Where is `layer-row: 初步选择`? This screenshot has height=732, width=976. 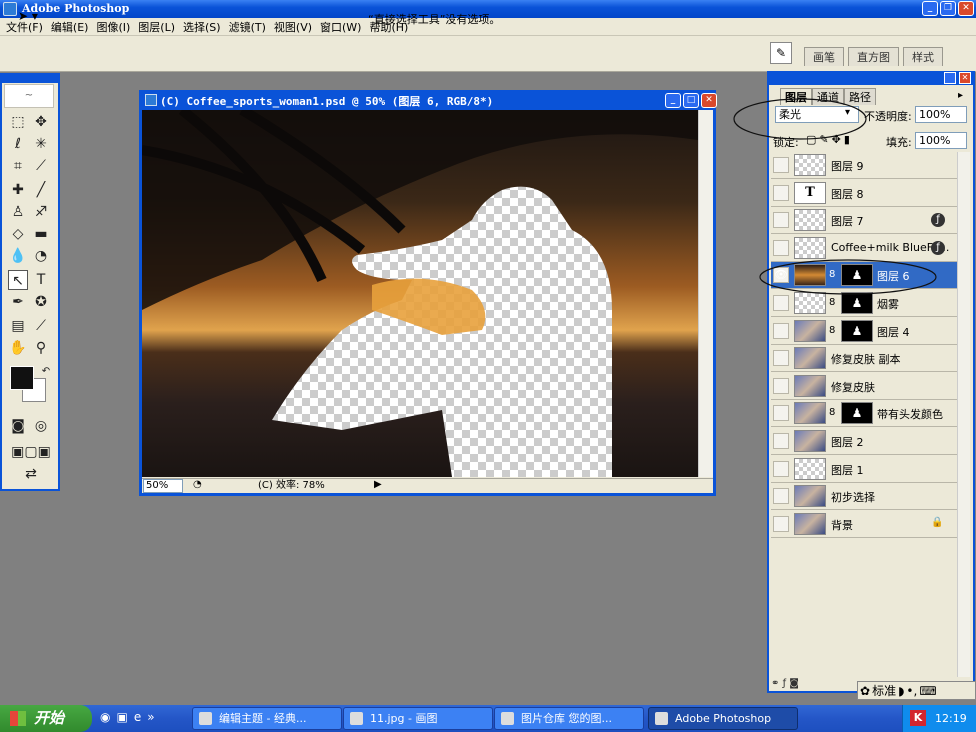
layer-row: 初步选择 is located at coordinates (864, 497).